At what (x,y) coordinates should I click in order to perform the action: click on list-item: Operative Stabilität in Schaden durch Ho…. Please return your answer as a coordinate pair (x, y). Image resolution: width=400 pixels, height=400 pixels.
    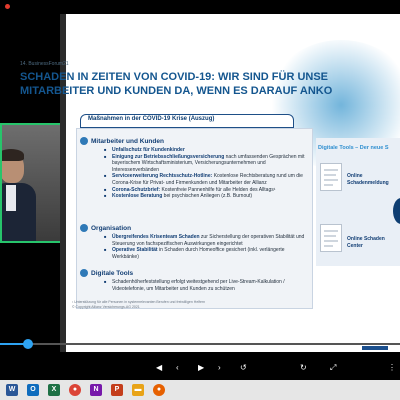
    Looking at the image, I should click on (208, 253).